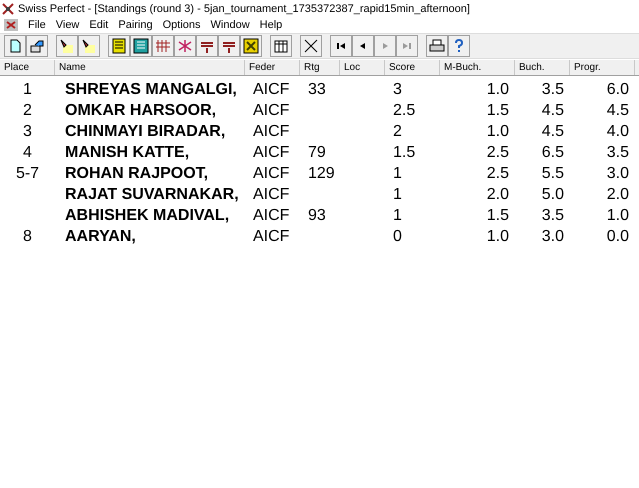 The image size is (639, 488). I want to click on window-title: Swiss Perfect - [Standings (round 3) - 5jan_tournament_1735372387_rapid15min_afternoon], so click(244, 8).